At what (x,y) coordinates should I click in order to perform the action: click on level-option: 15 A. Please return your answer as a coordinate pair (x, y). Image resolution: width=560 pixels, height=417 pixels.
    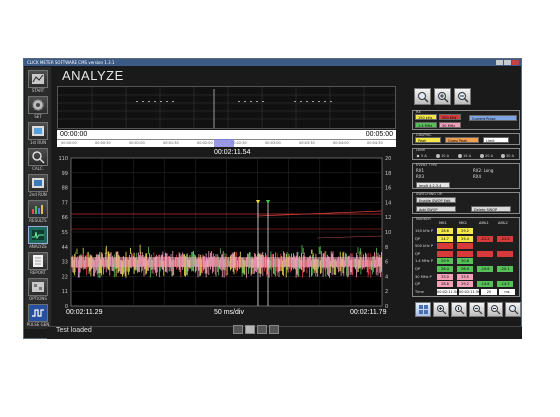
    Looking at the image, I should click on (464, 156).